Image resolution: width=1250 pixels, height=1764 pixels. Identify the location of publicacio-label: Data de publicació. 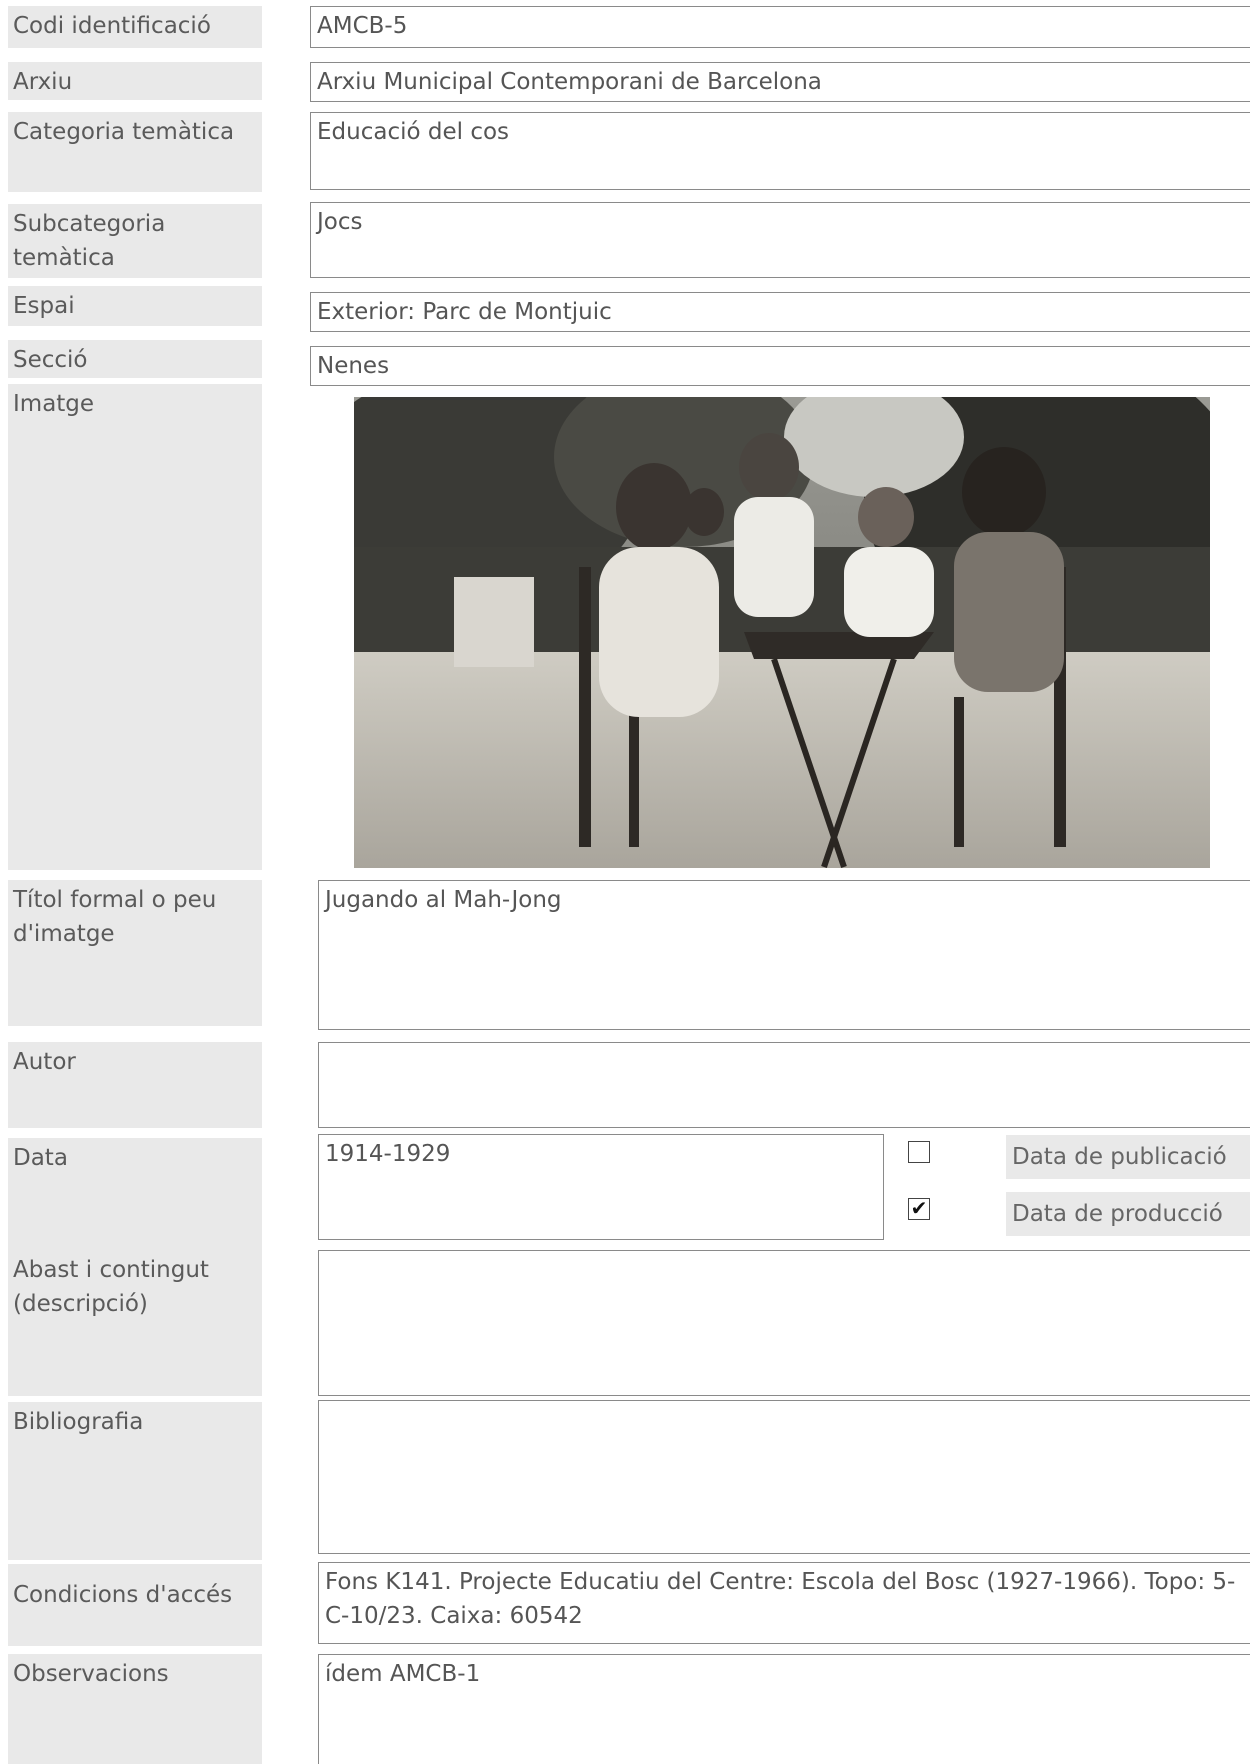
(1128, 1157).